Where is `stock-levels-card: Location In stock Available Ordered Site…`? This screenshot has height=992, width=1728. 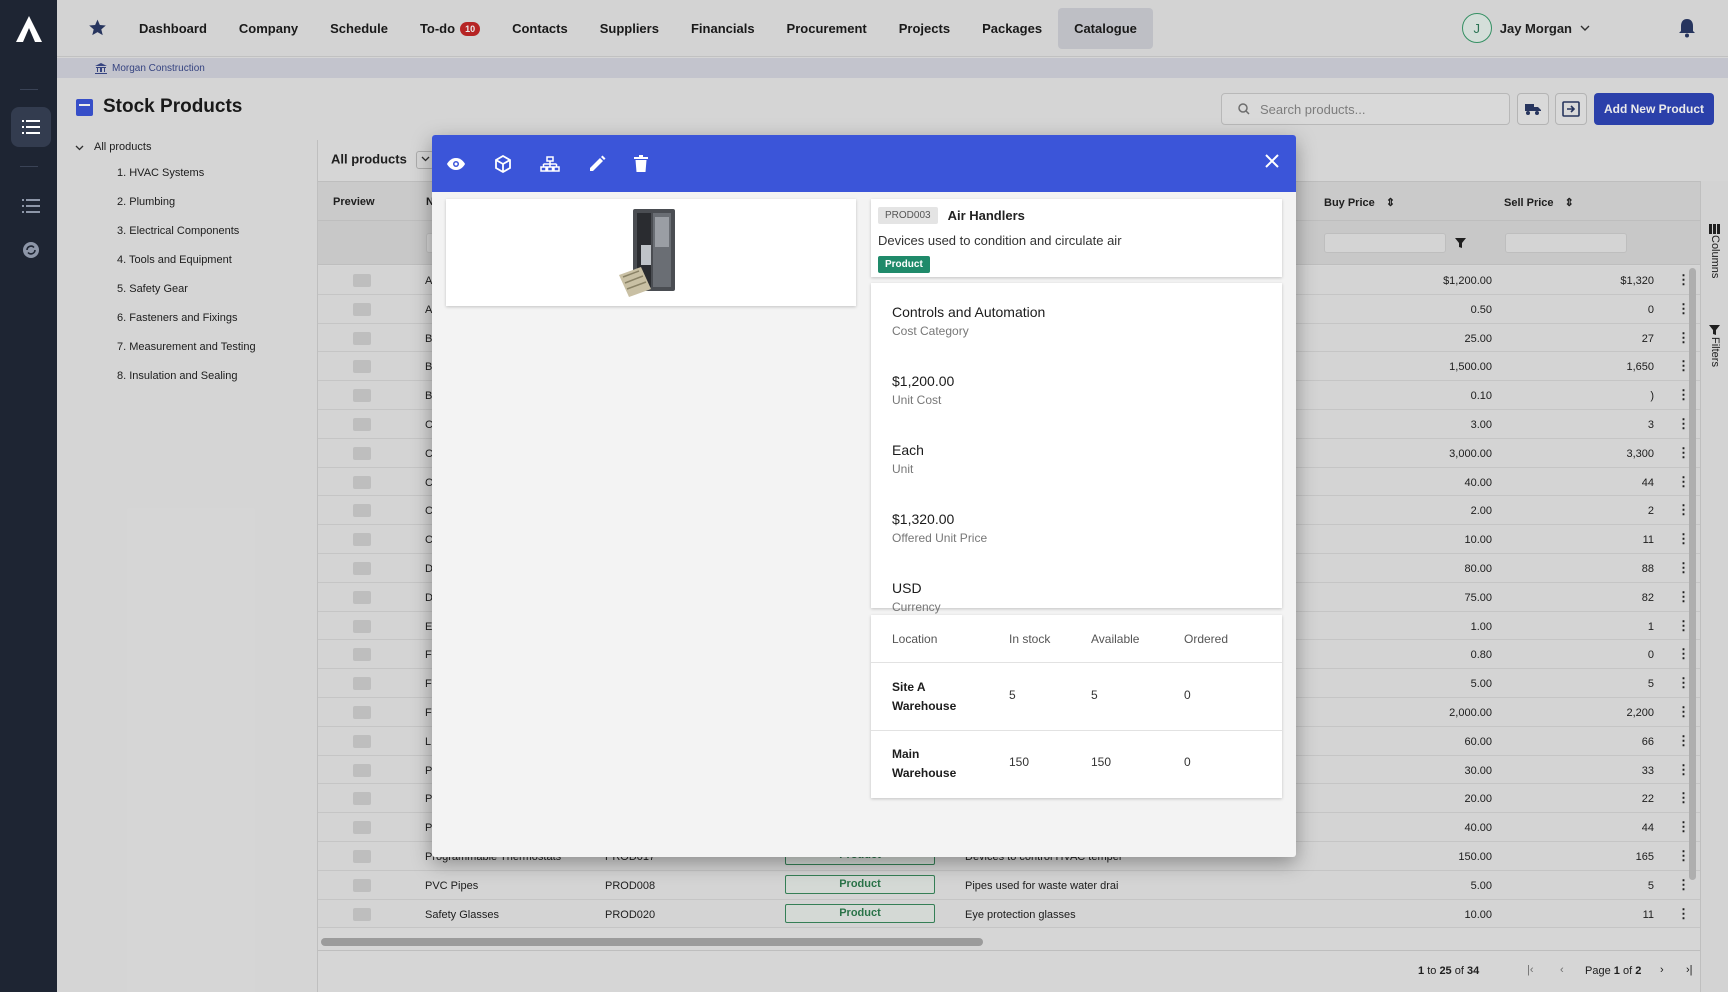 stock-levels-card: Location In stock Available Ordered Site… is located at coordinates (1076, 706).